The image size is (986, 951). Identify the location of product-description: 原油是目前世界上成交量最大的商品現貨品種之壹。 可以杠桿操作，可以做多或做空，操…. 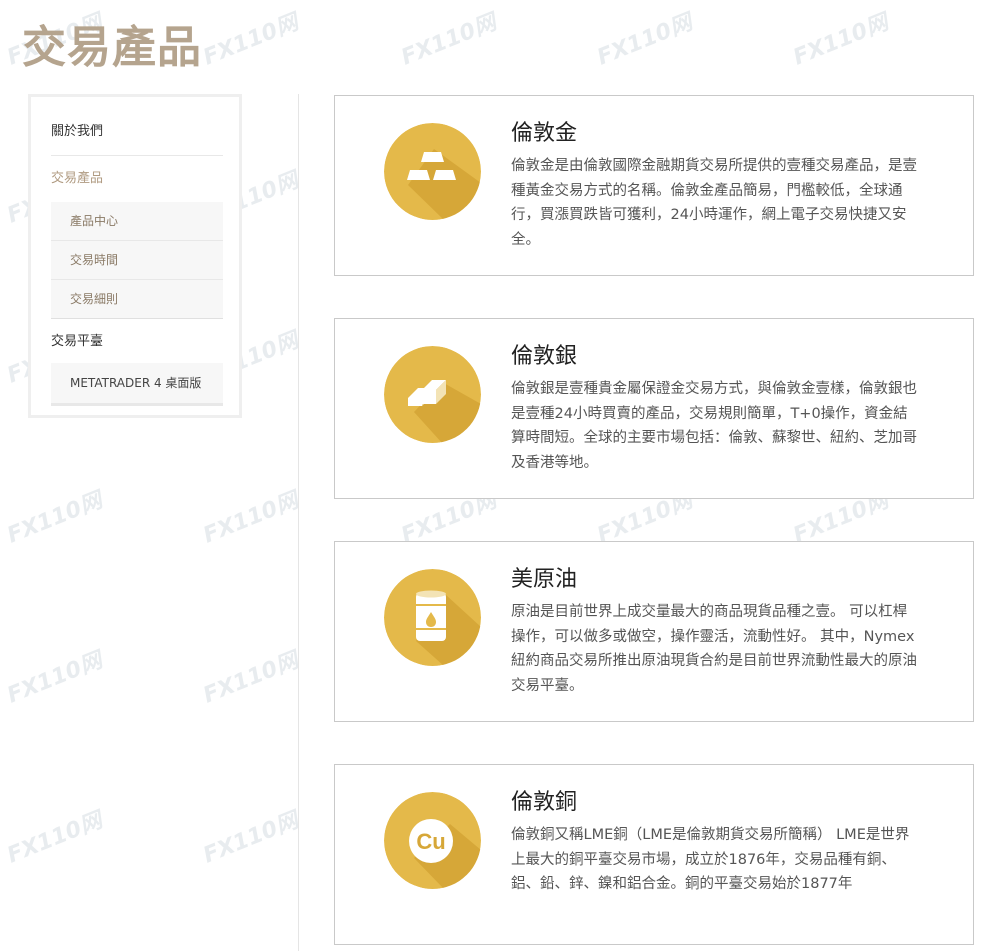
(714, 649).